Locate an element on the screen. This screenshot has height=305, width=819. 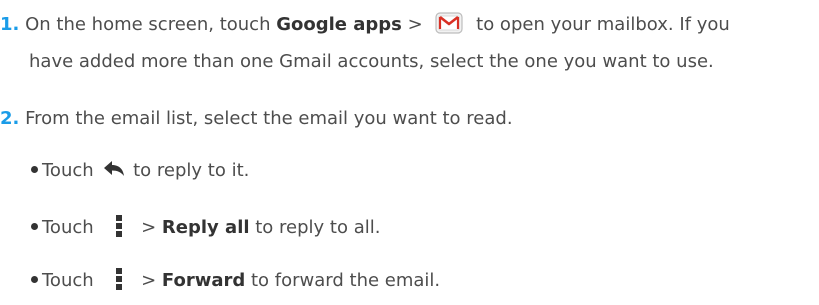
bullet-3-post: to forward the email. is located at coordinates (343, 280).